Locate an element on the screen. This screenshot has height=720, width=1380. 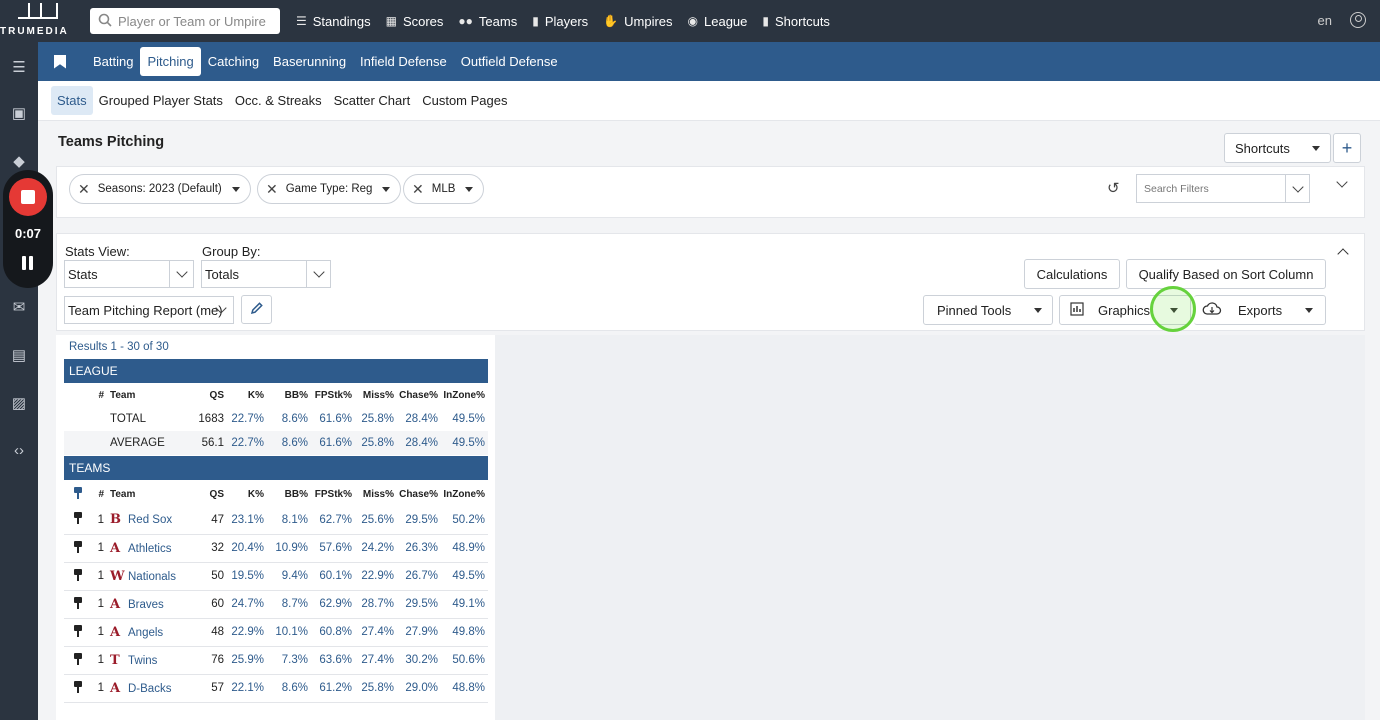
report-select: Team Pitching Report (me) is located at coordinates (149, 310).